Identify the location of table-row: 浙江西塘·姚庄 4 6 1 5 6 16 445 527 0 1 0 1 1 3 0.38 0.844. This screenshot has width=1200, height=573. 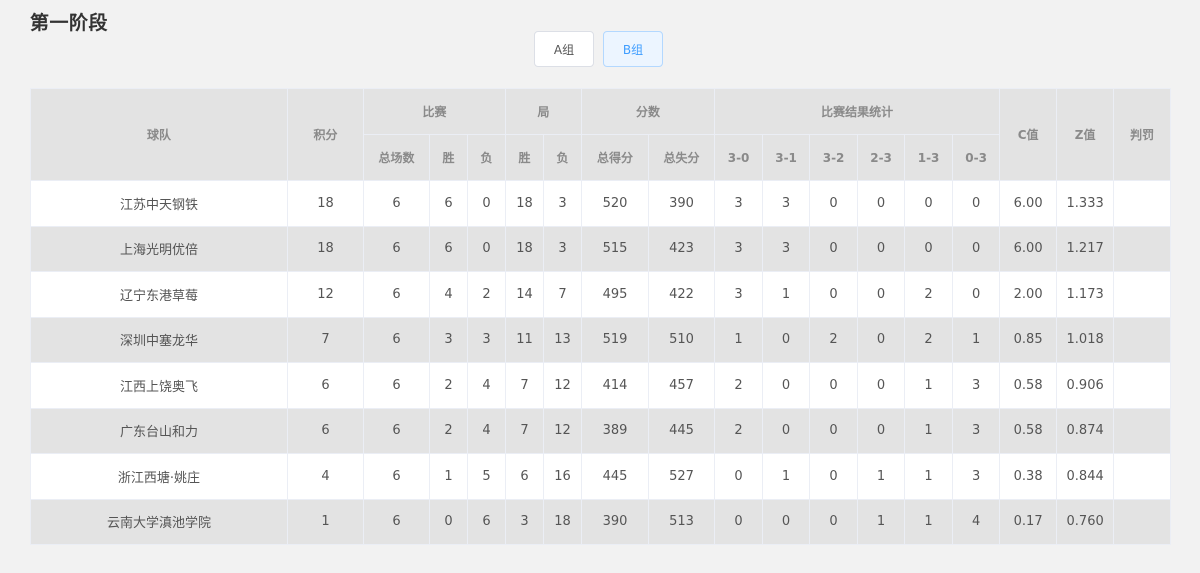
(601, 476).